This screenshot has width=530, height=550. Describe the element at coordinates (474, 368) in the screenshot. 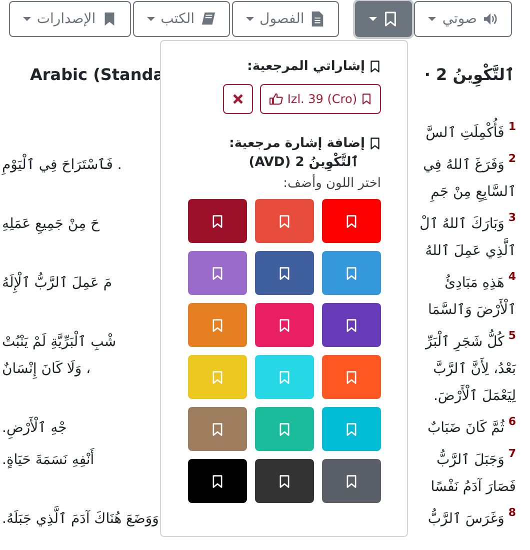

I see `verse-text: بَعْدُ، لِأَنَّ ٱلرَّبَّ` at that location.